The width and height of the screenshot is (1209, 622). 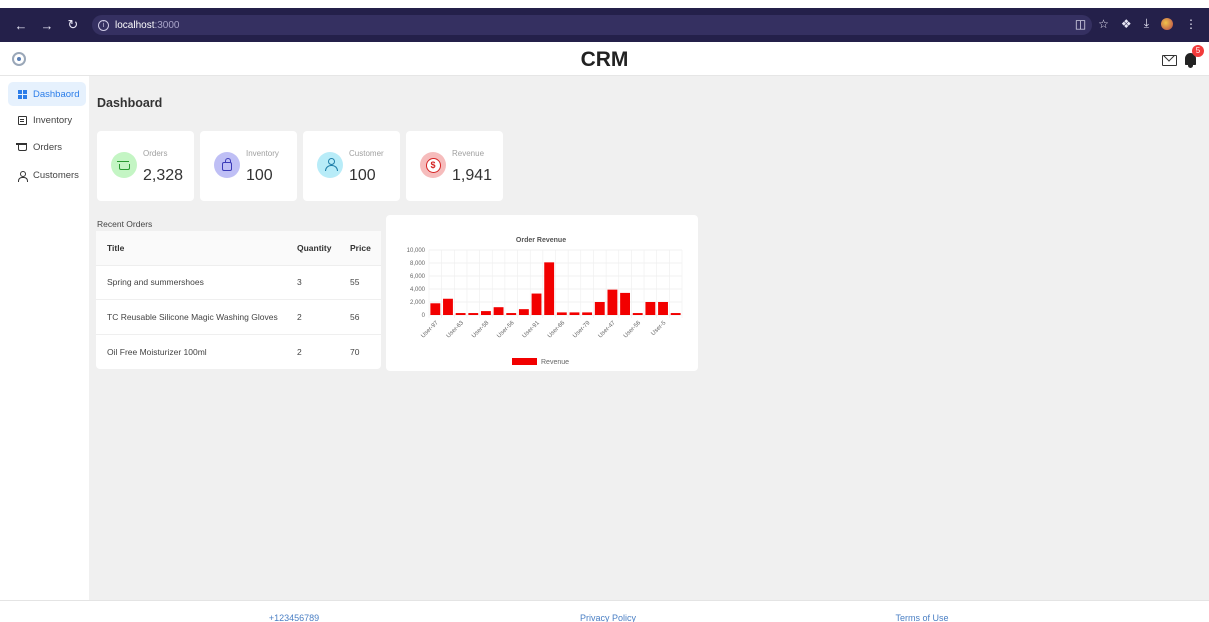 I want to click on legend-swatch, so click(x=524, y=361).